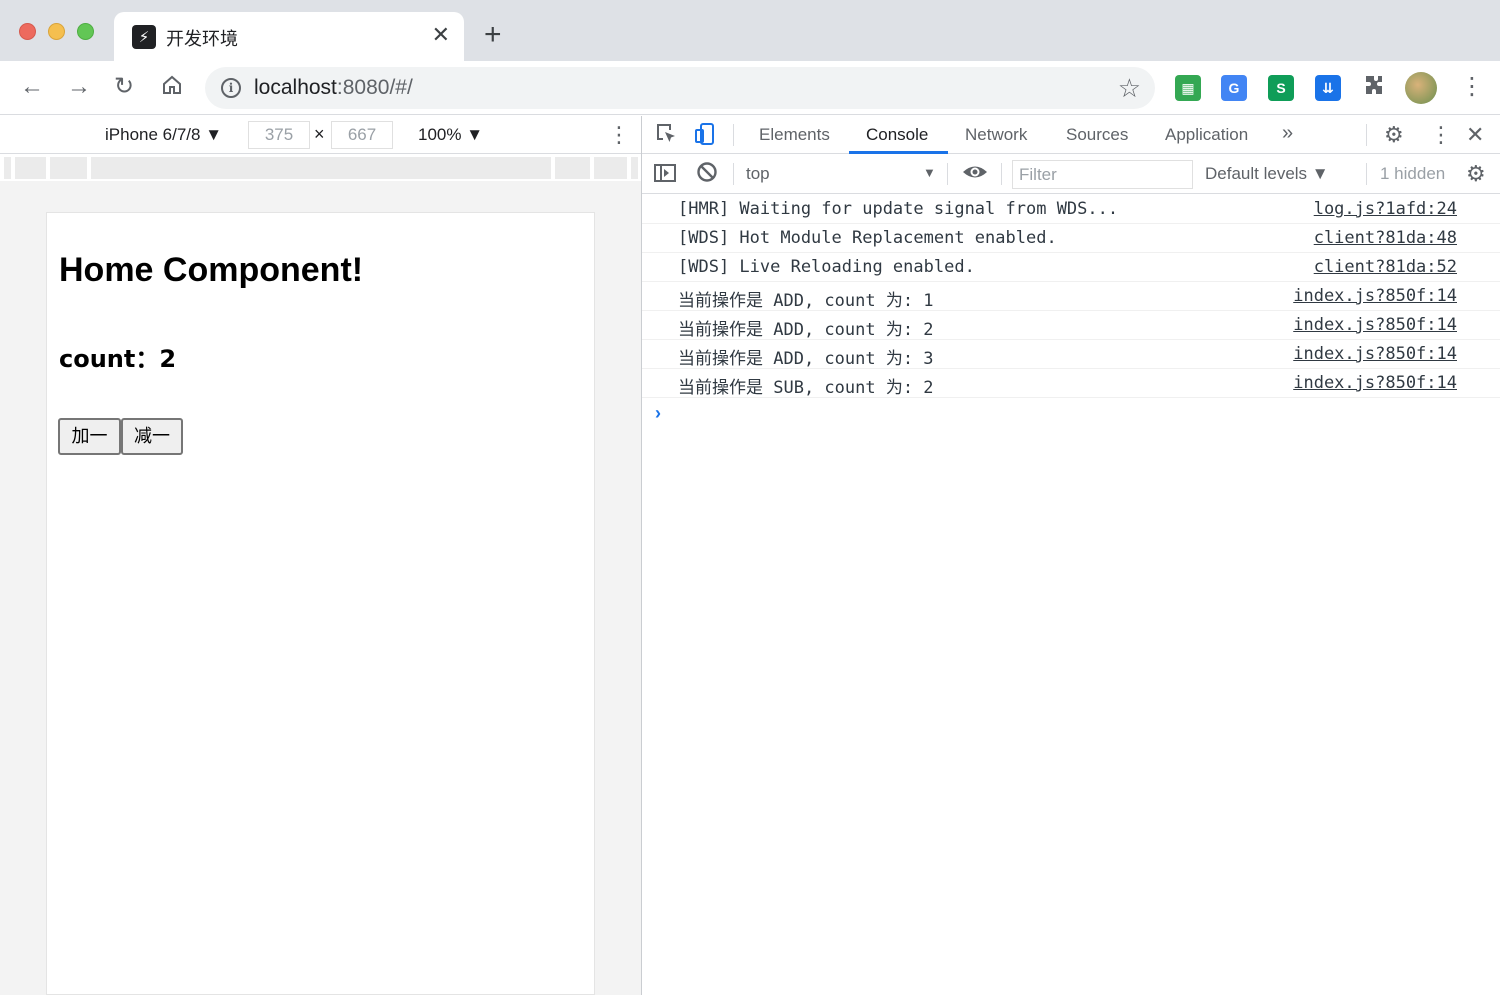 The width and height of the screenshot is (1500, 995). What do you see at coordinates (1475, 135) in the screenshot?
I see `close-devtools-icon: ✕` at bounding box center [1475, 135].